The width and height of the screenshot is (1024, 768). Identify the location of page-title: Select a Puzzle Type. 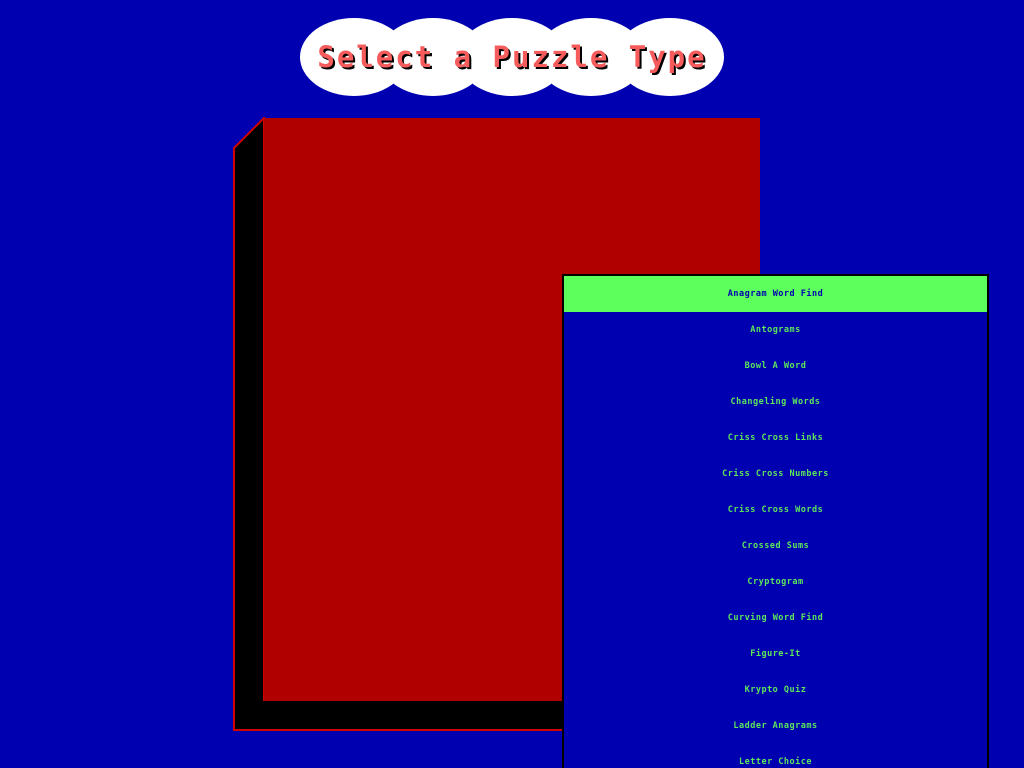
(512, 57).